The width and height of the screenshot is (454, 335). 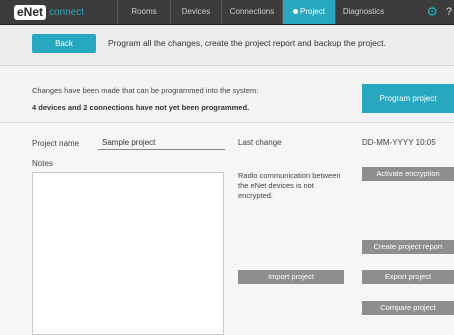 I want to click on logo-suffix: connect, so click(x=67, y=12).